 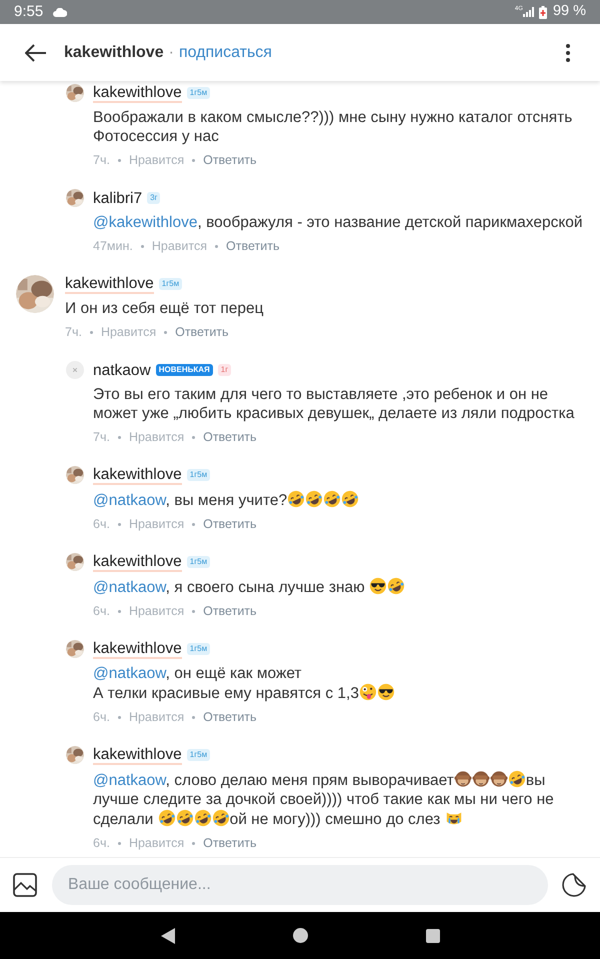 I want to click on mention-link: @kakewithlove, so click(x=145, y=222).